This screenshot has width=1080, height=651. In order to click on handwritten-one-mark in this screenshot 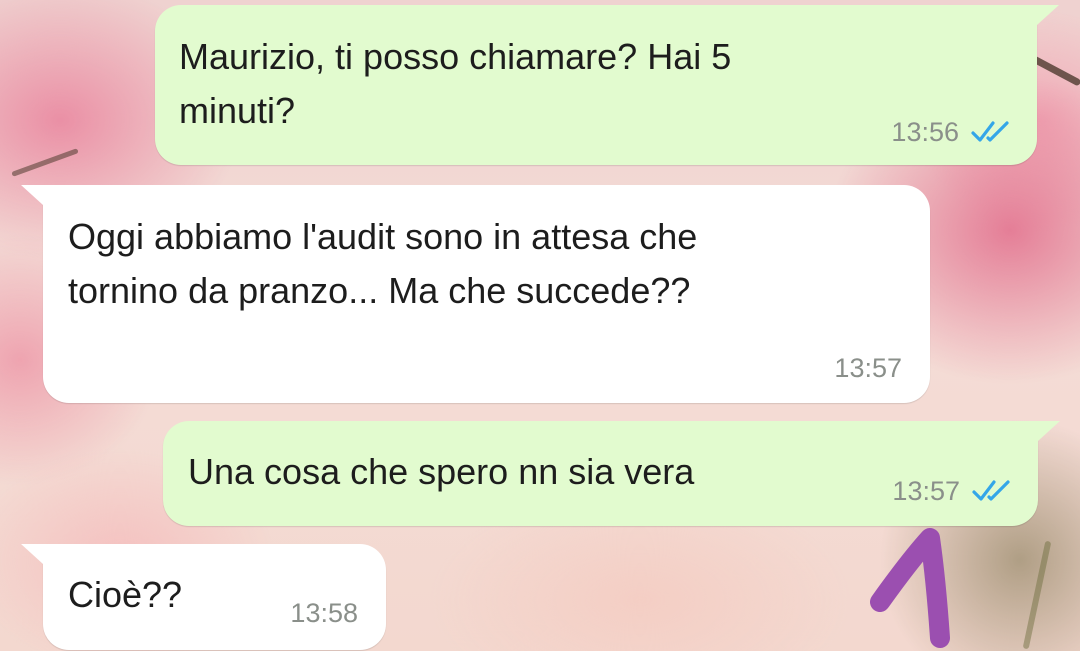, I will do `click(910, 588)`.